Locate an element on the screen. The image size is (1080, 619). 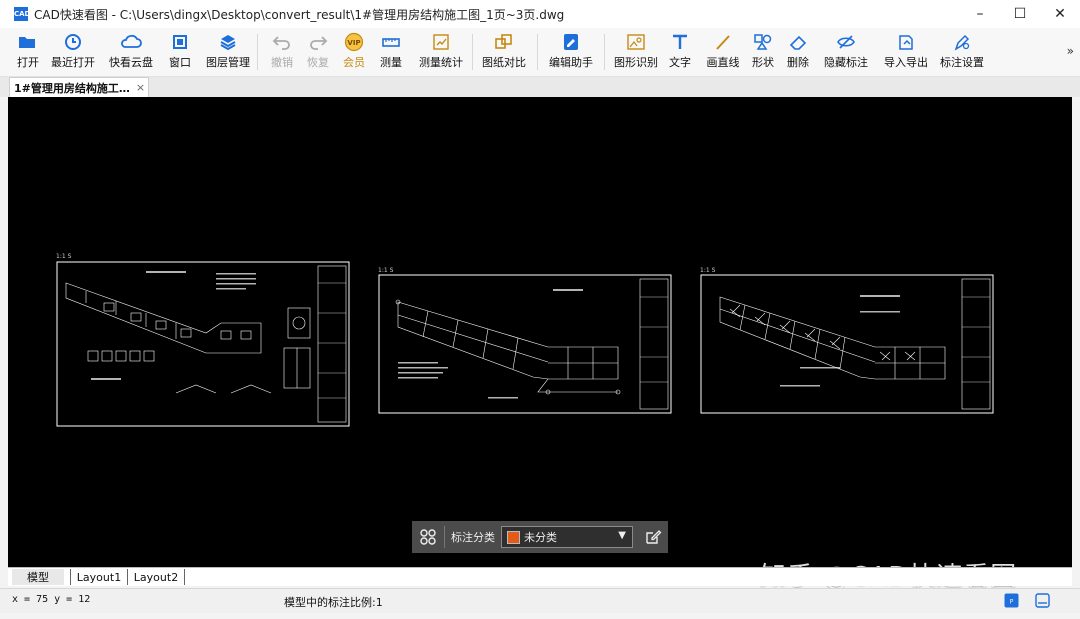
open-label: 打开 is located at coordinates (28, 62).